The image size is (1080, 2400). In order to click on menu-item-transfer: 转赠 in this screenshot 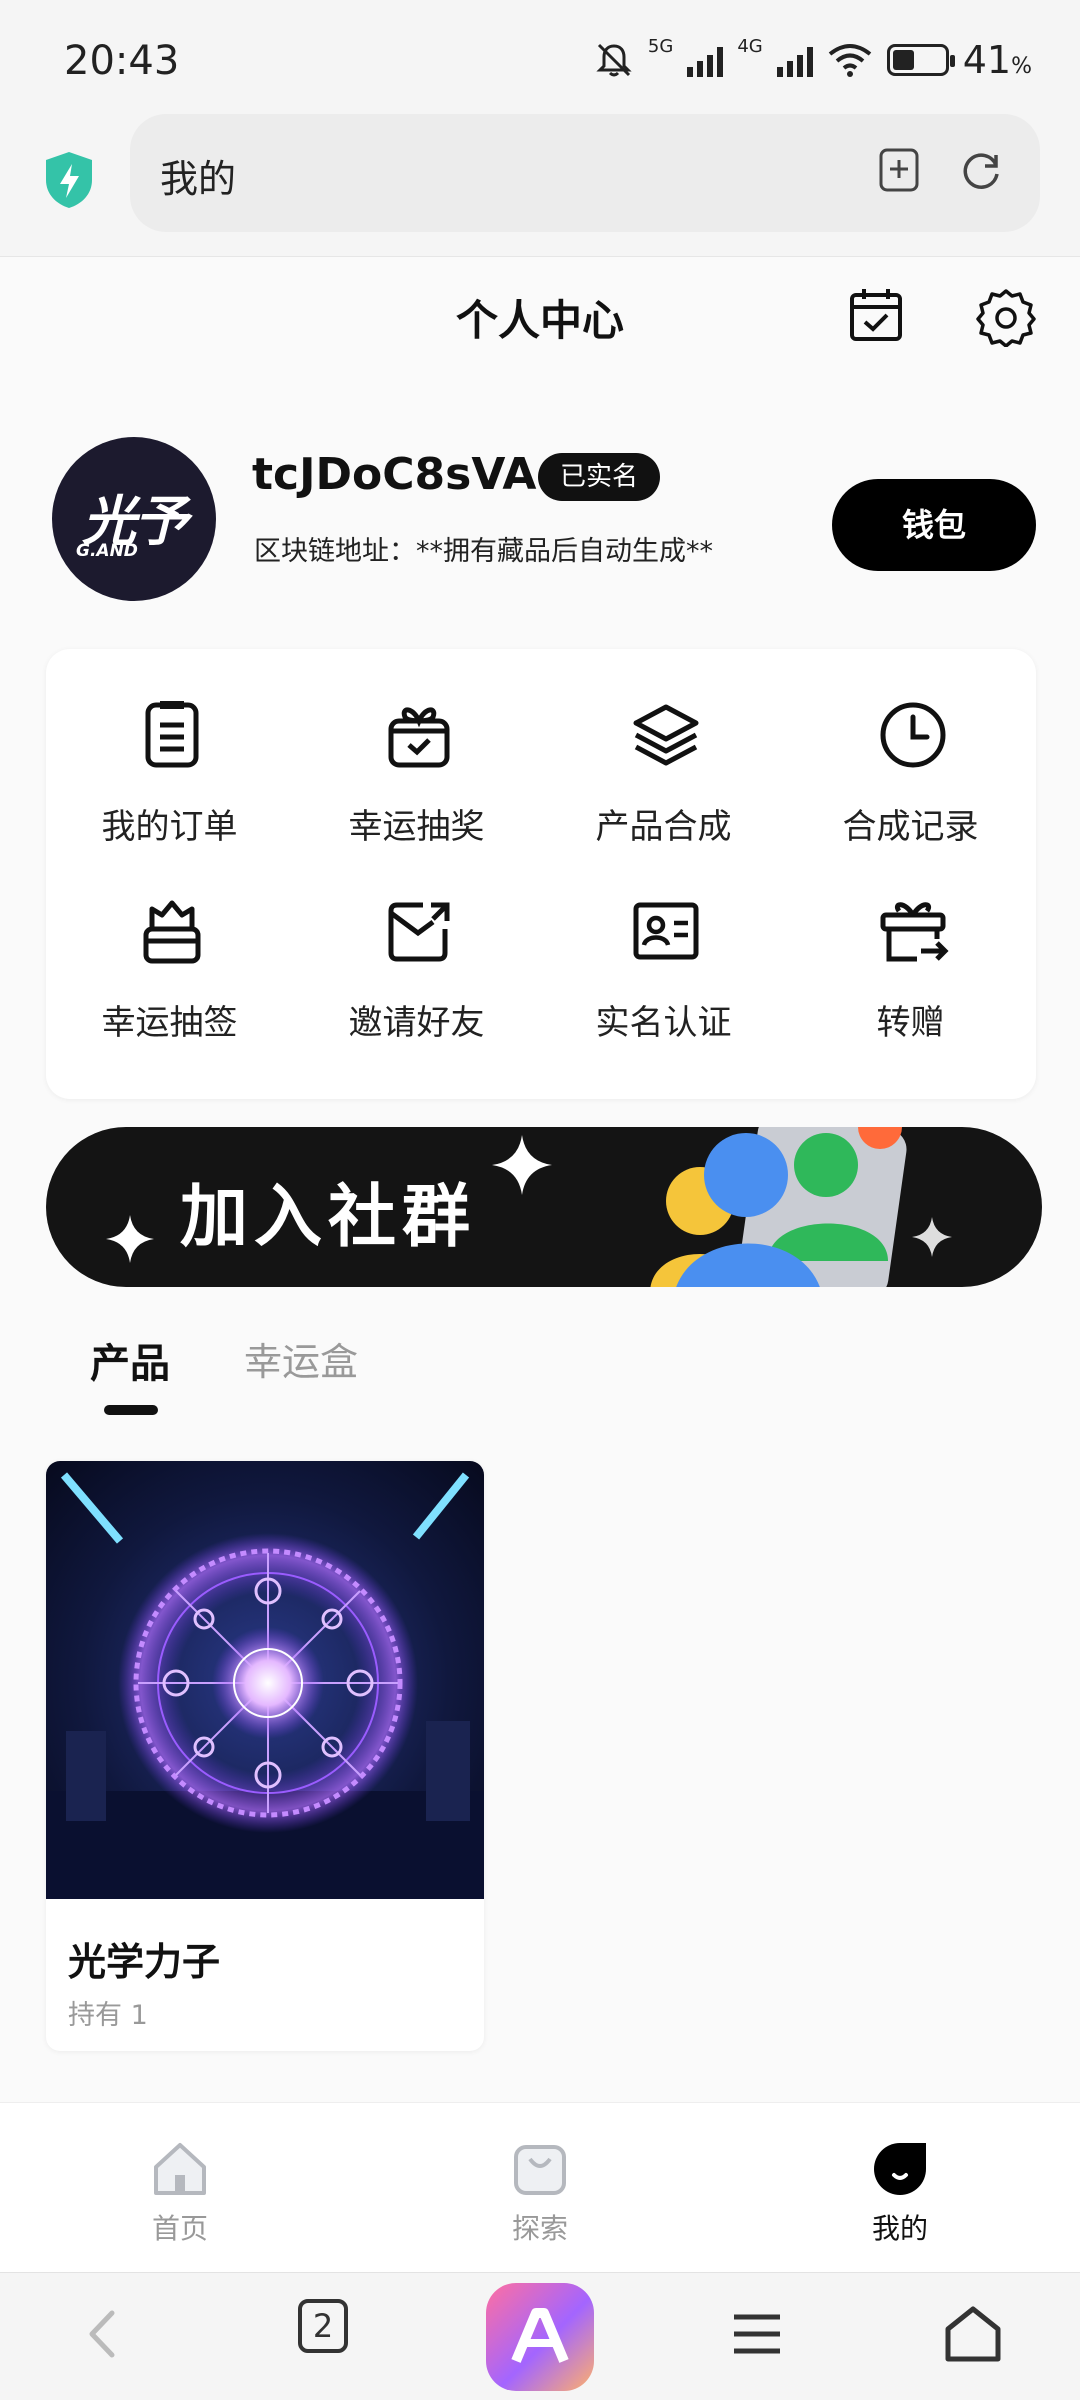, I will do `click(910, 944)`.